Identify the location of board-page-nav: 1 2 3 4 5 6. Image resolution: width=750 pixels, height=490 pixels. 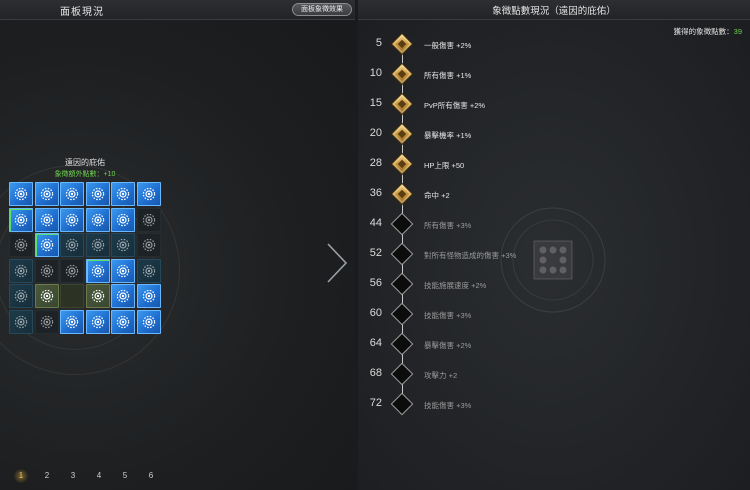
(86, 476).